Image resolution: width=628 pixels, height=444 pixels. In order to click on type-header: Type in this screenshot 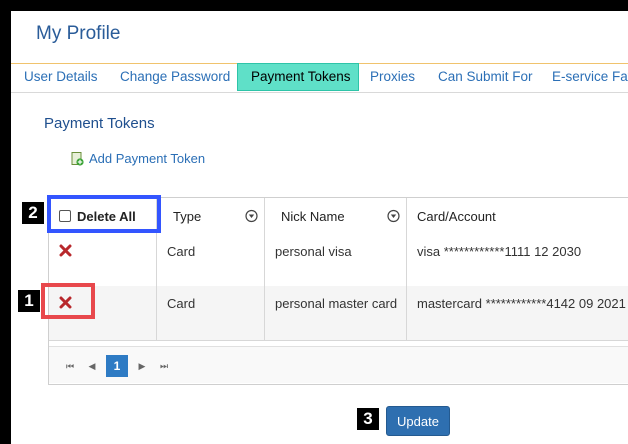, I will do `click(211, 216)`.